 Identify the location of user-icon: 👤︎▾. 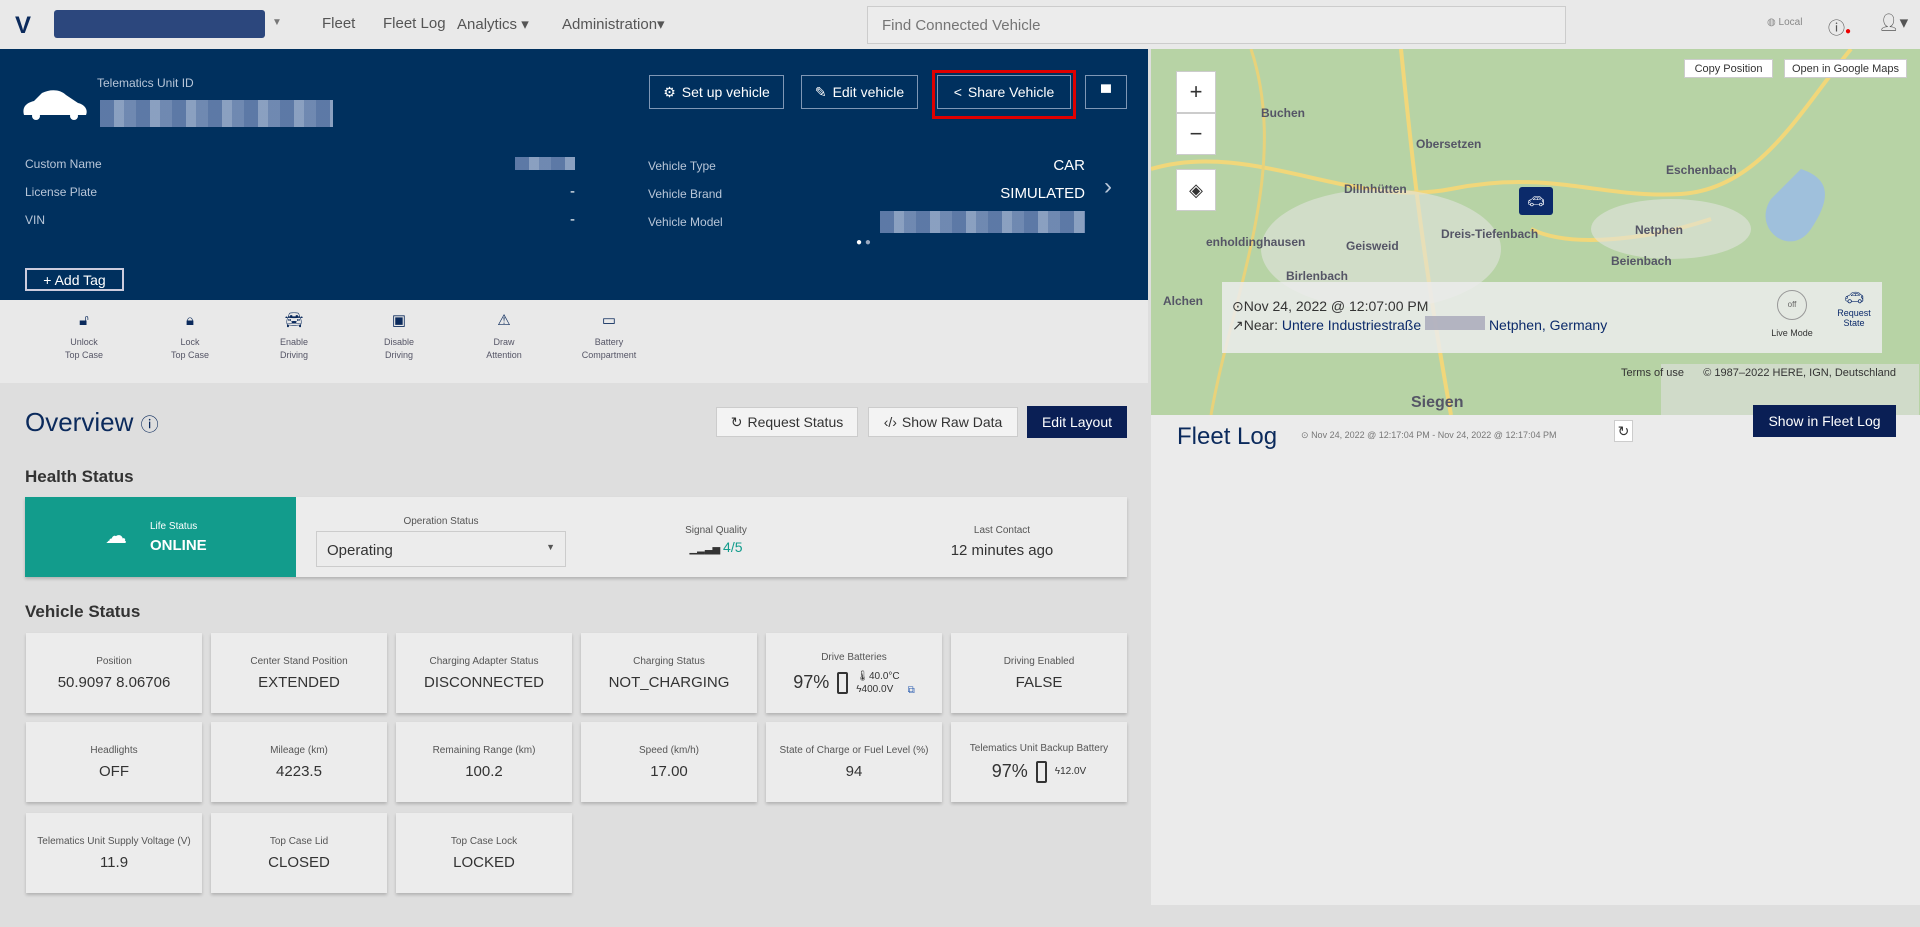
(1893, 23).